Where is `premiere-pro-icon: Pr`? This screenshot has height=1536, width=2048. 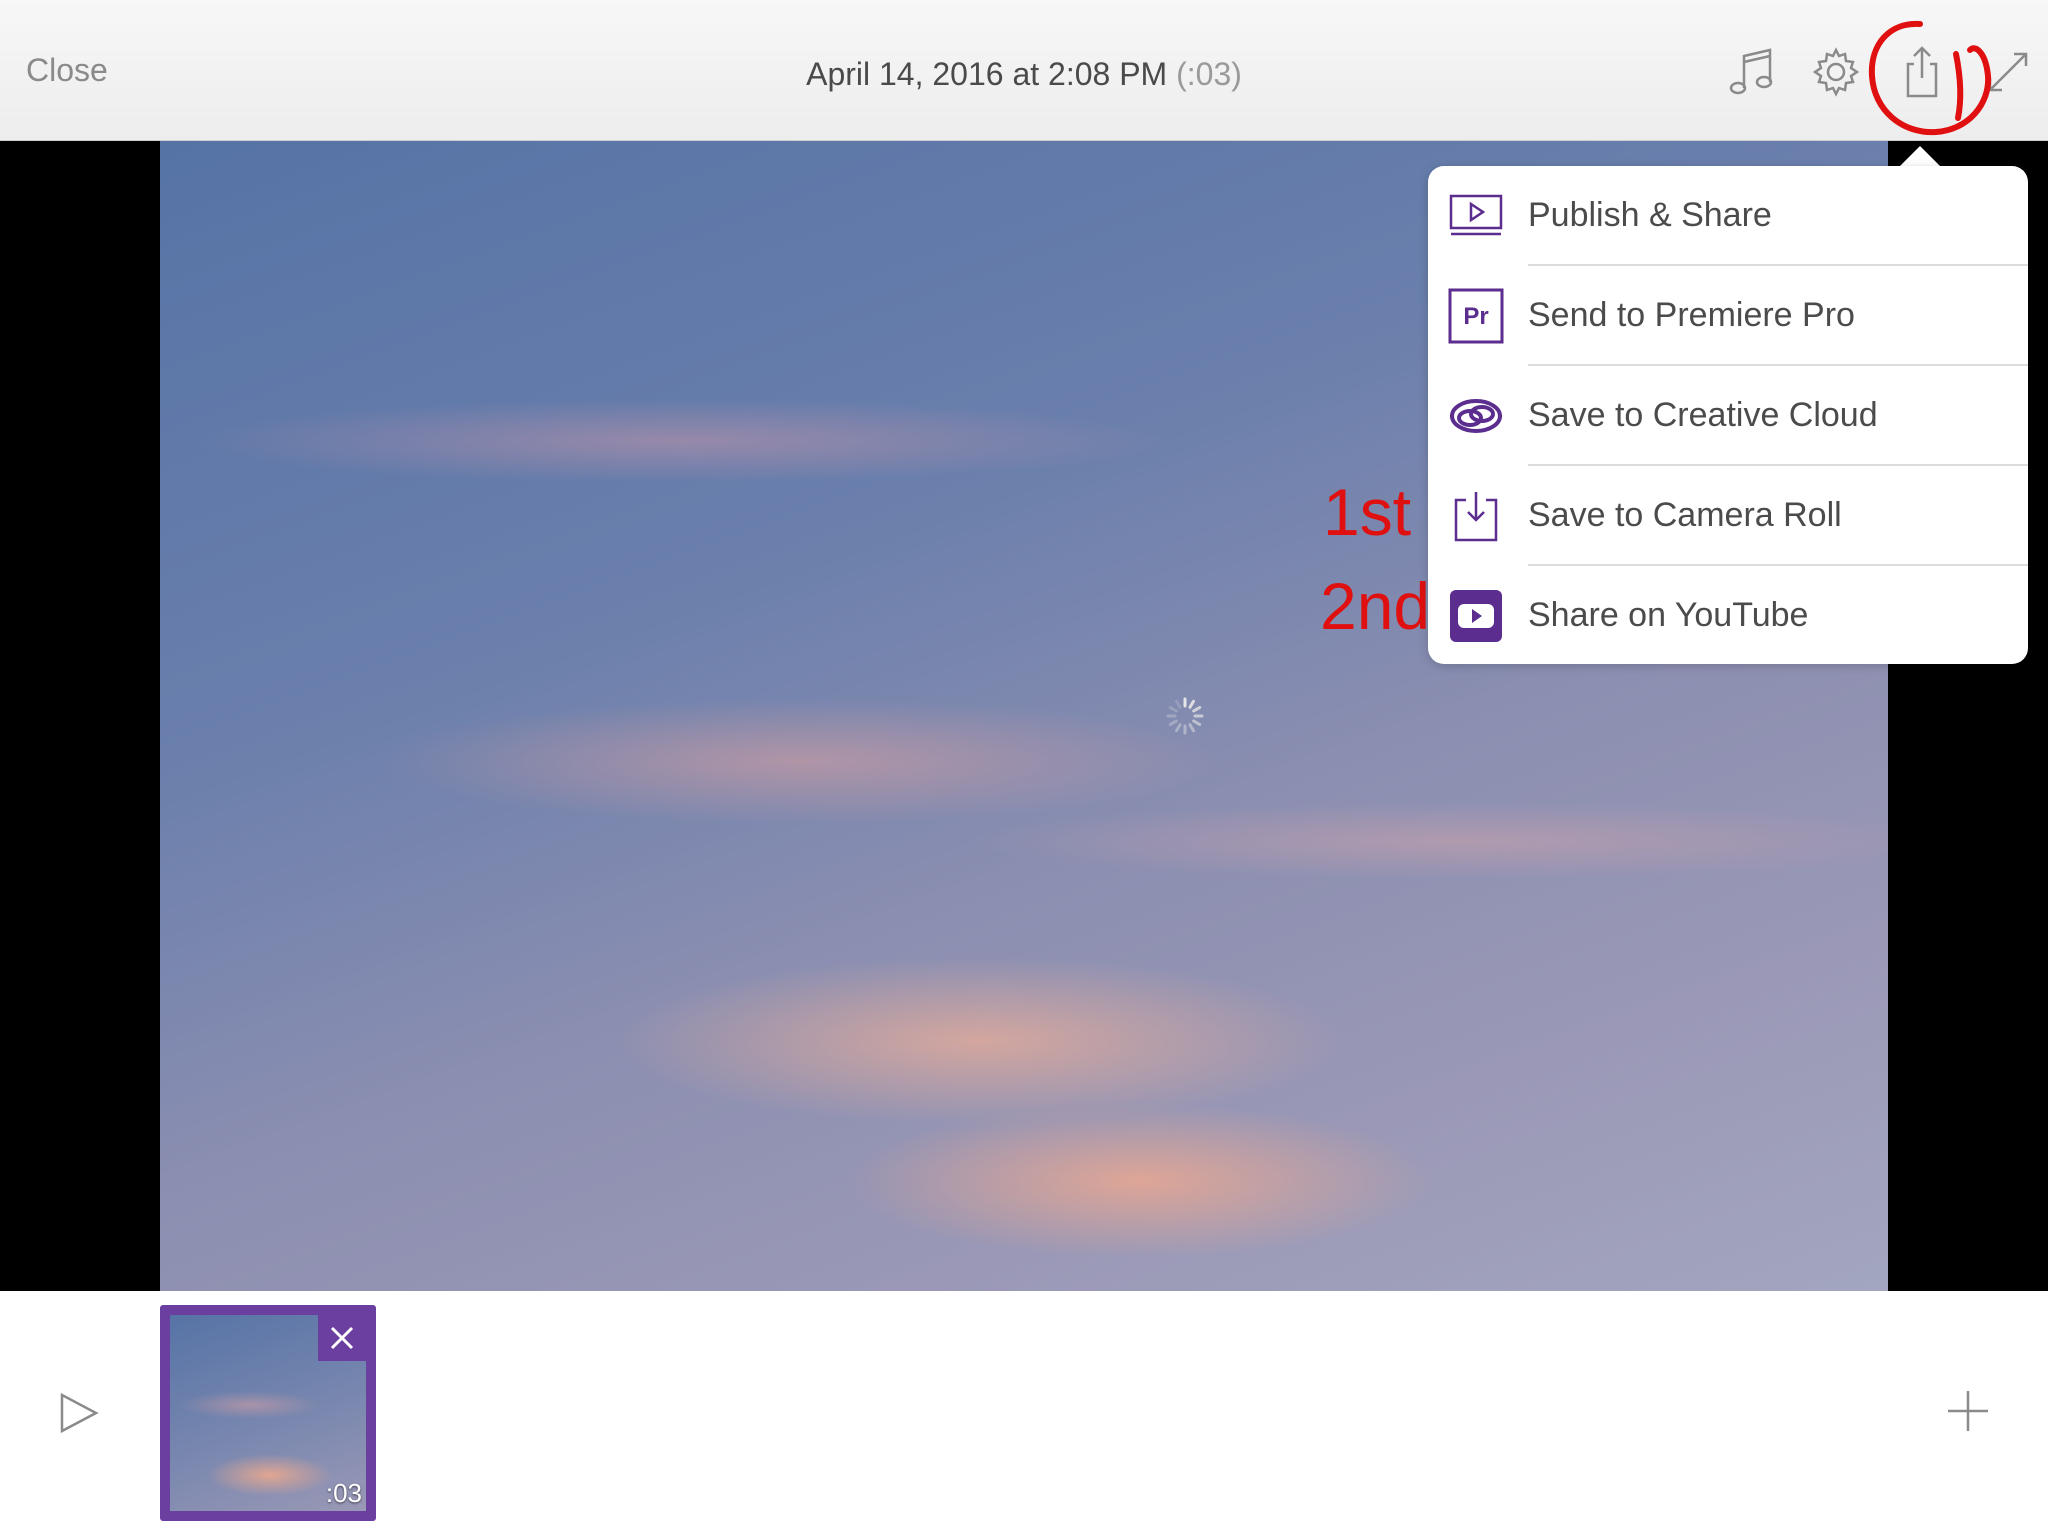 premiere-pro-icon: Pr is located at coordinates (1476, 316).